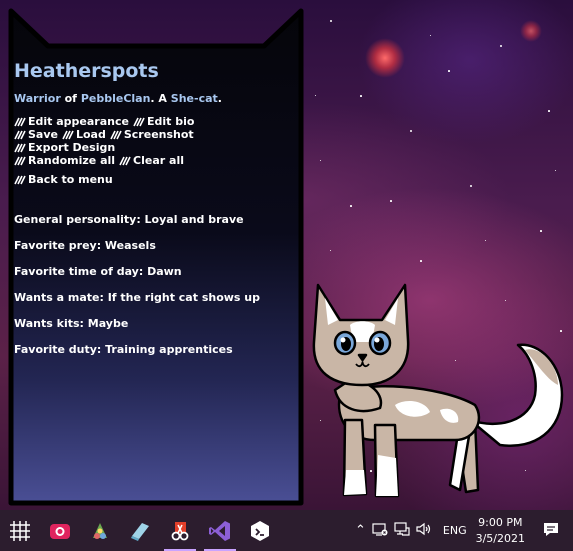 The image size is (573, 551). What do you see at coordinates (70, 179) in the screenshot?
I see `back-to-menu-label: Back to menu` at bounding box center [70, 179].